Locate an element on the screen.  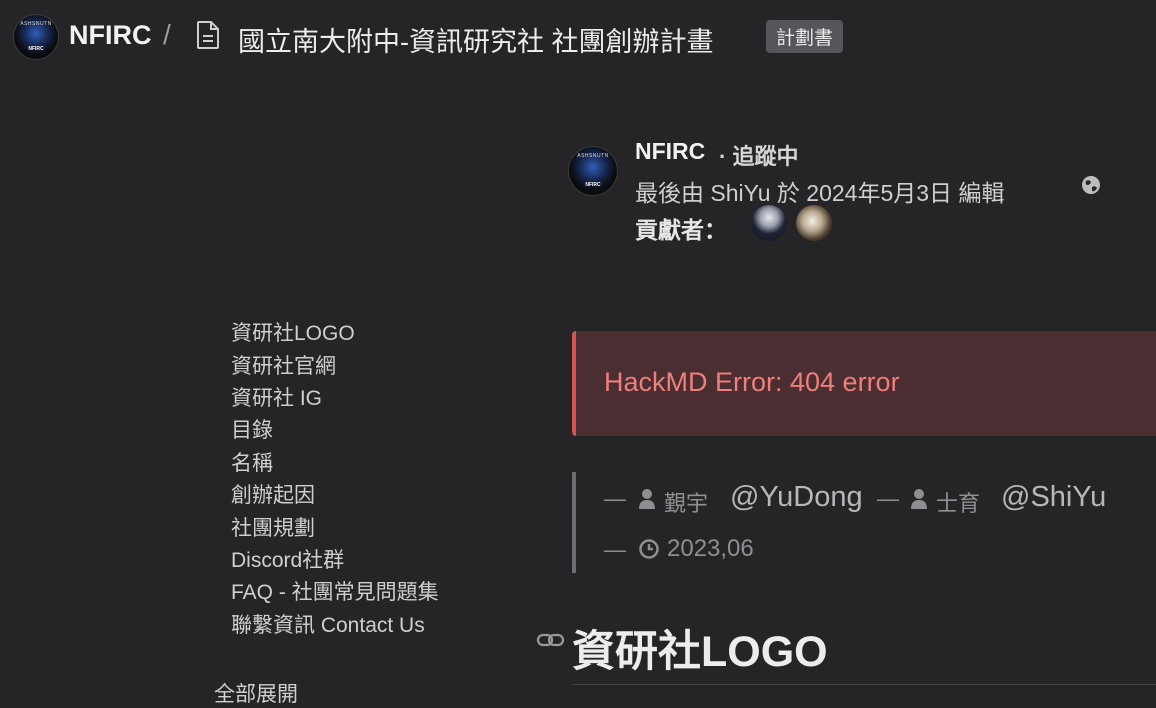
follow-status: · 追蹤中 is located at coordinates (758, 155).